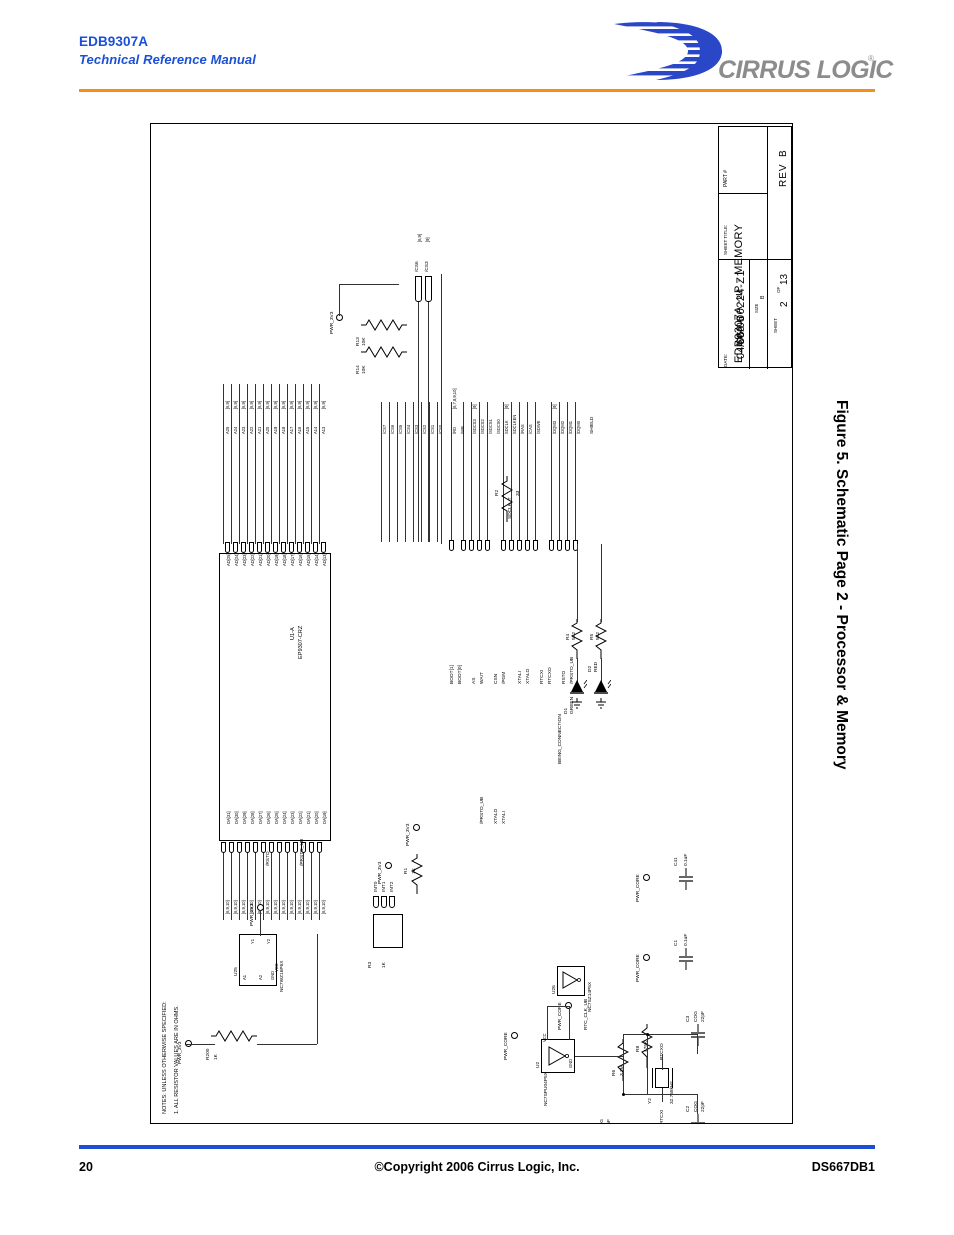 This screenshot has width=954, height=1235. What do you see at coordinates (477, 1147) in the screenshot?
I see `footer-blue-rule` at bounding box center [477, 1147].